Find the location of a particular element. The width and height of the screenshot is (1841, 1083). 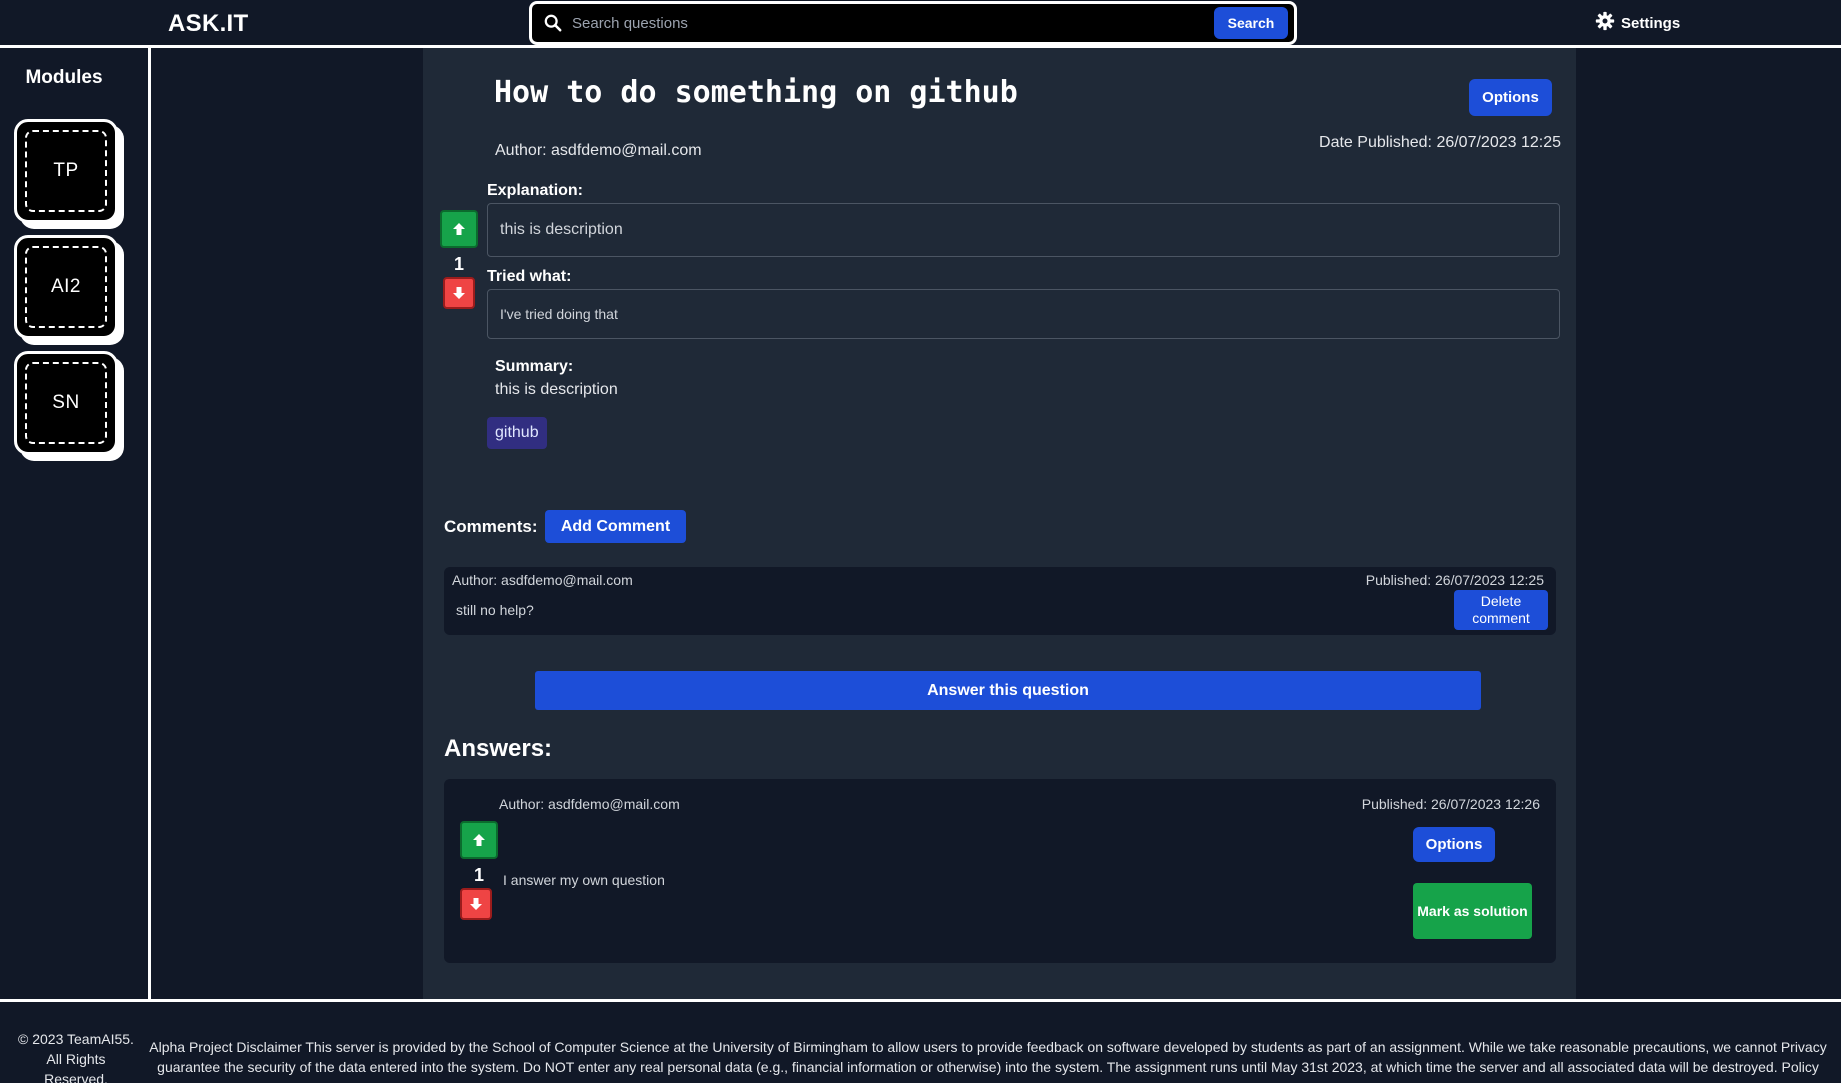

module-label: TP is located at coordinates (66, 171).